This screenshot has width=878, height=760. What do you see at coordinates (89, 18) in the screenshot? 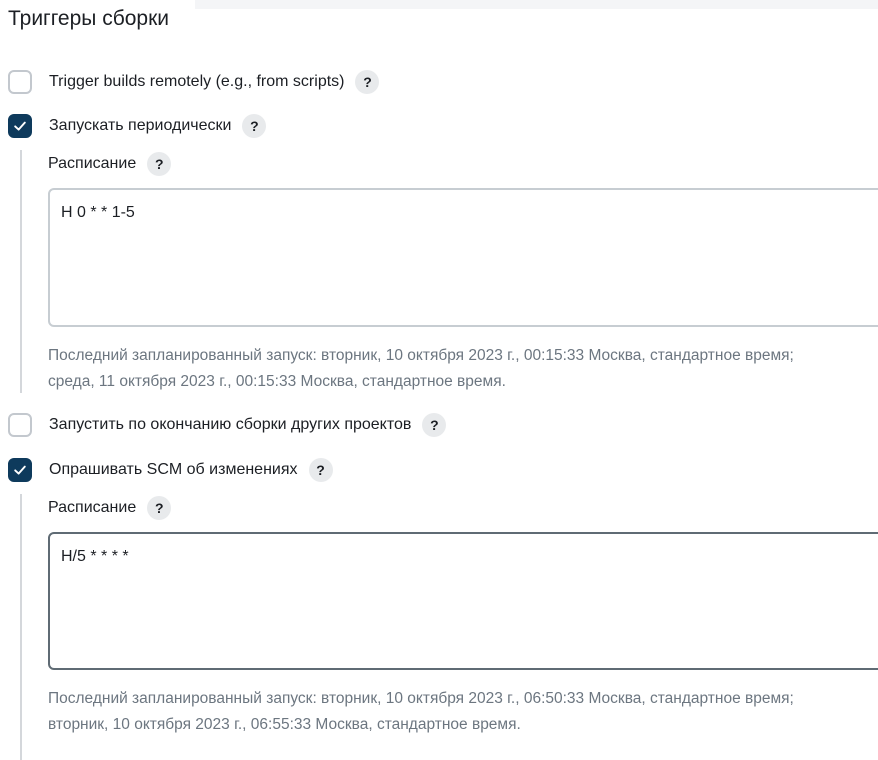
I see `section-title: Триггеры сборки` at bounding box center [89, 18].